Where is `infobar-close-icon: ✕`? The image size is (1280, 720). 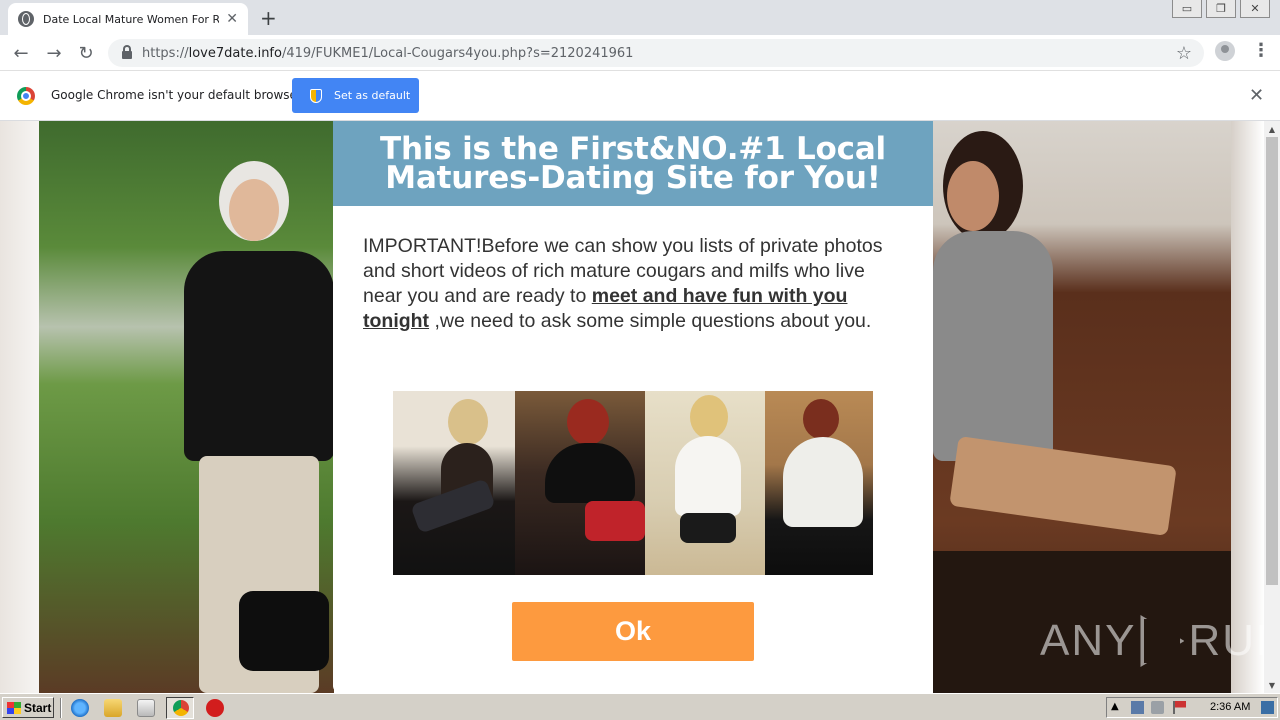
infobar-close-icon: ✕ is located at coordinates (1256, 95).